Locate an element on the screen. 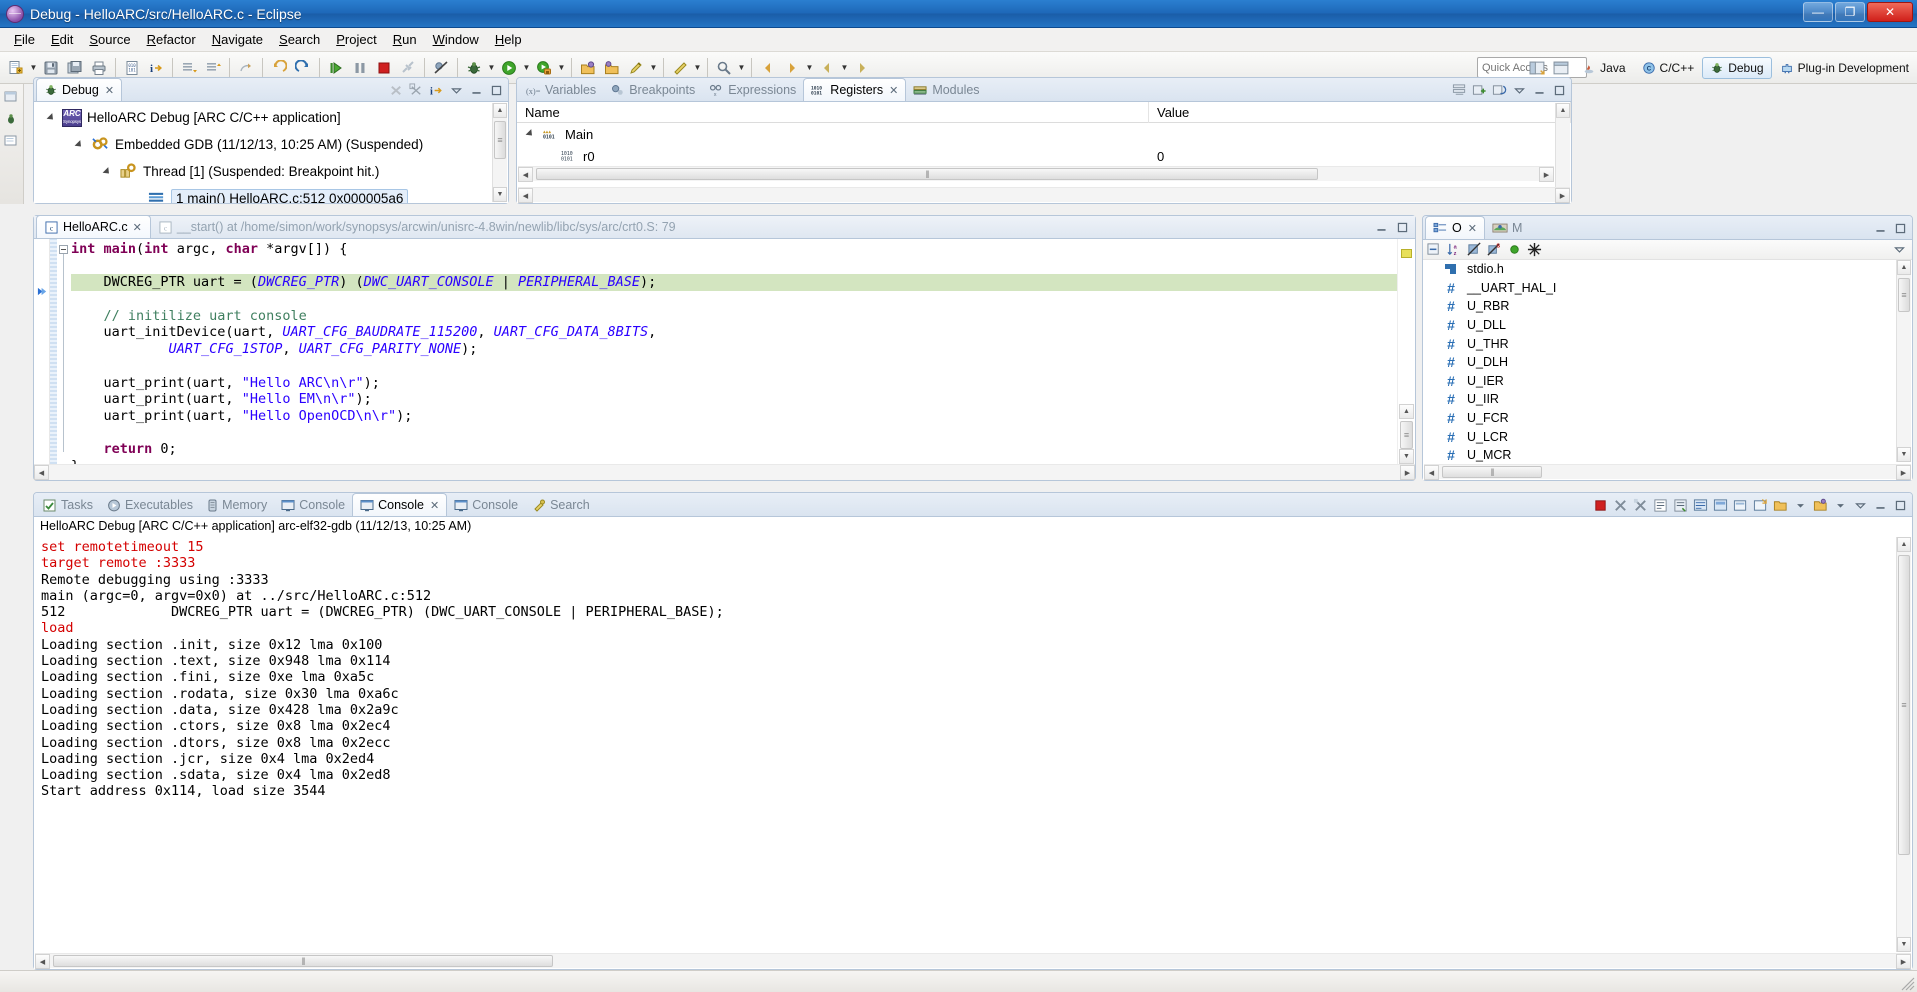  editor-folding-column is located at coordinates (64, 351).